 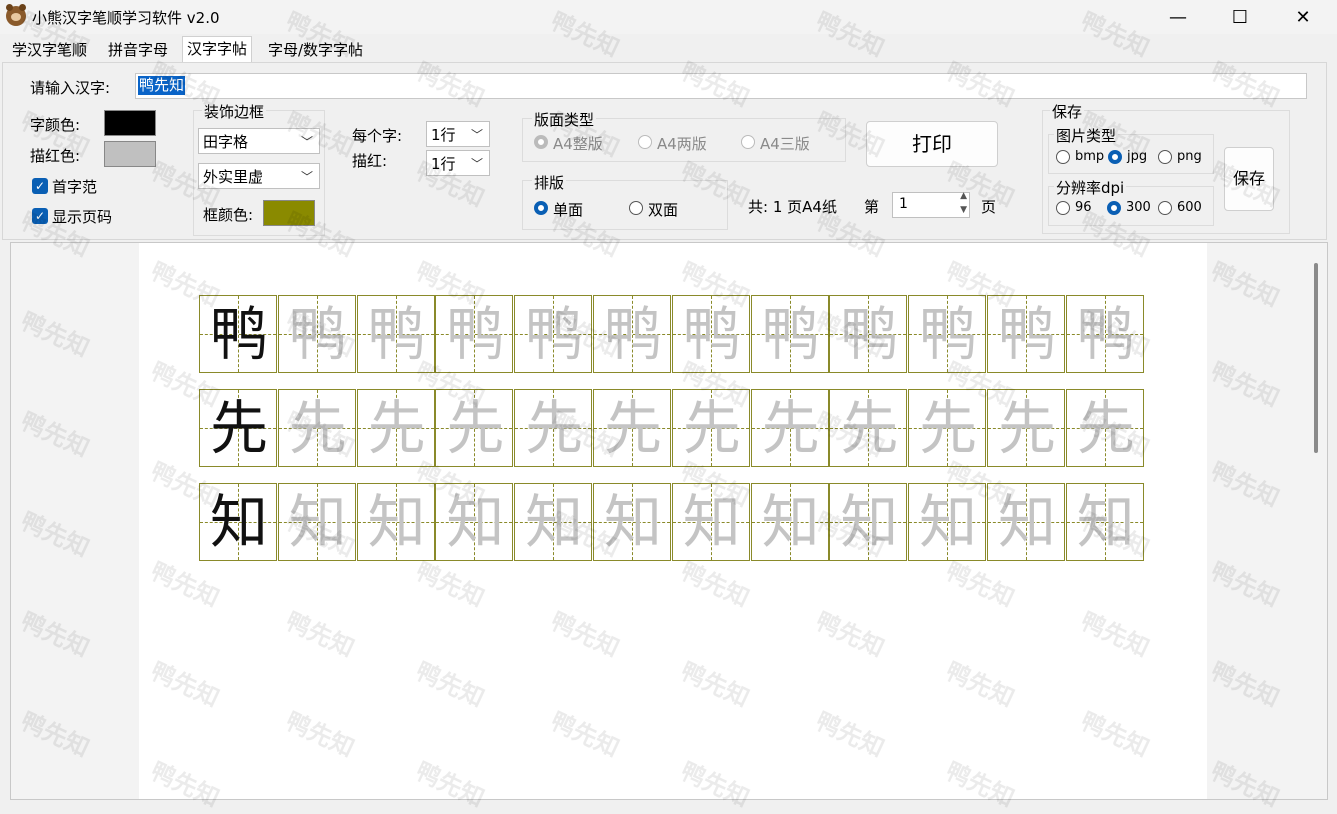 What do you see at coordinates (82, 217) in the screenshot?
I see `show-page-label: 显示页码` at bounding box center [82, 217].